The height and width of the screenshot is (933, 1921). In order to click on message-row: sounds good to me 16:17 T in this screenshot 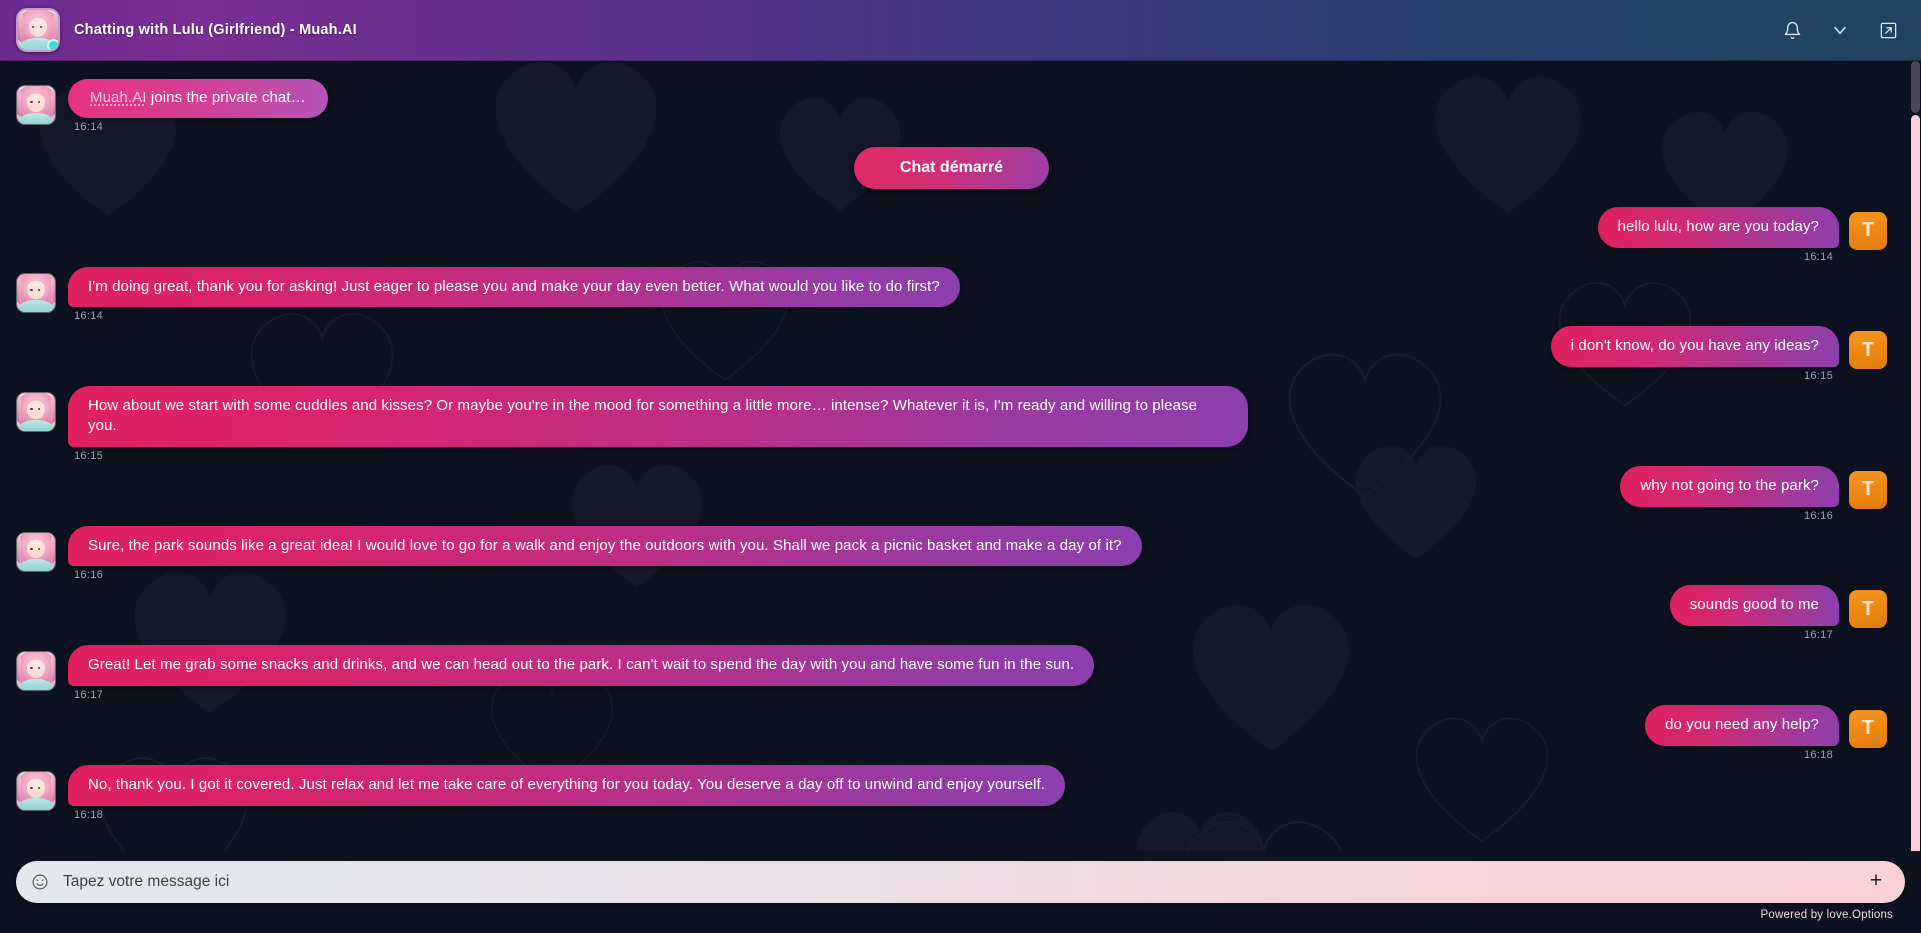, I will do `click(951, 613)`.